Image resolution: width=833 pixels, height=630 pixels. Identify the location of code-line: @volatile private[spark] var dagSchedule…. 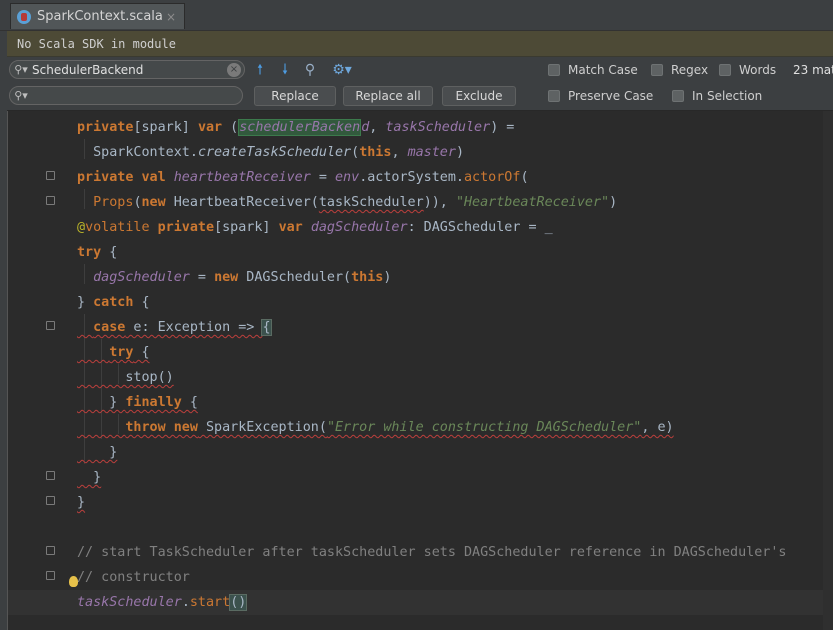
(455, 227).